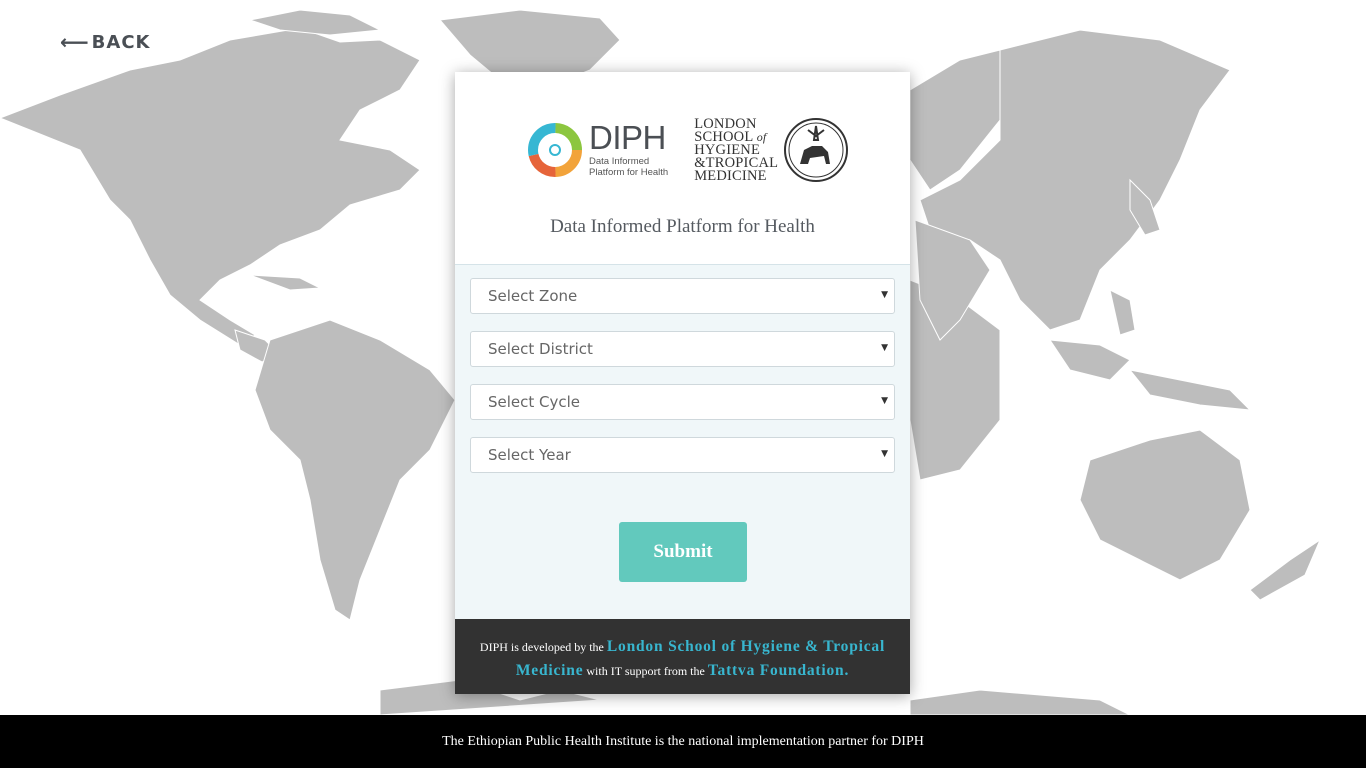  What do you see at coordinates (682, 226) in the screenshot?
I see `page-subtitle: Data Informed Platform for Health` at bounding box center [682, 226].